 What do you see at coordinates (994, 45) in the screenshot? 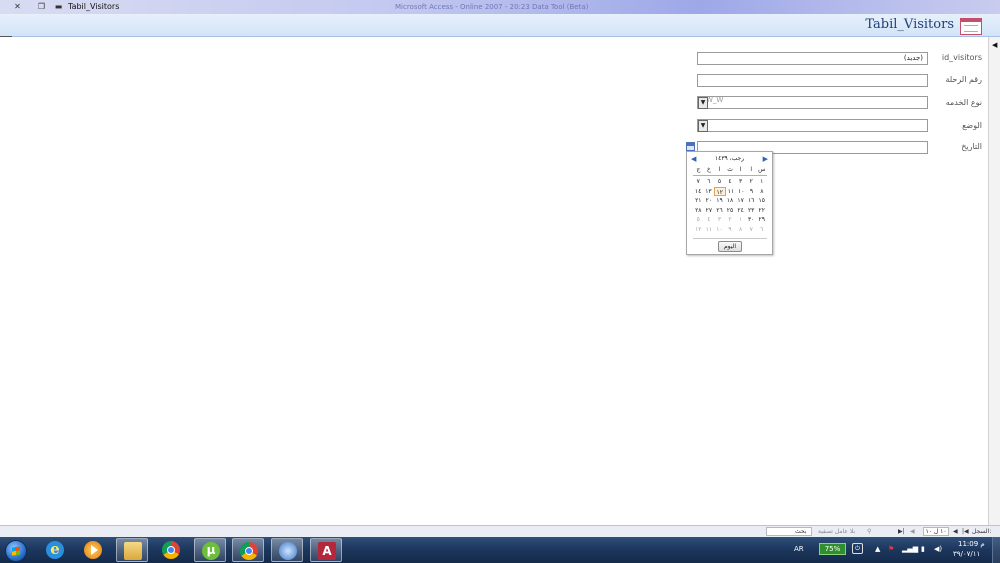
I see `record-selector-arrow-icon: ◀` at bounding box center [994, 45].